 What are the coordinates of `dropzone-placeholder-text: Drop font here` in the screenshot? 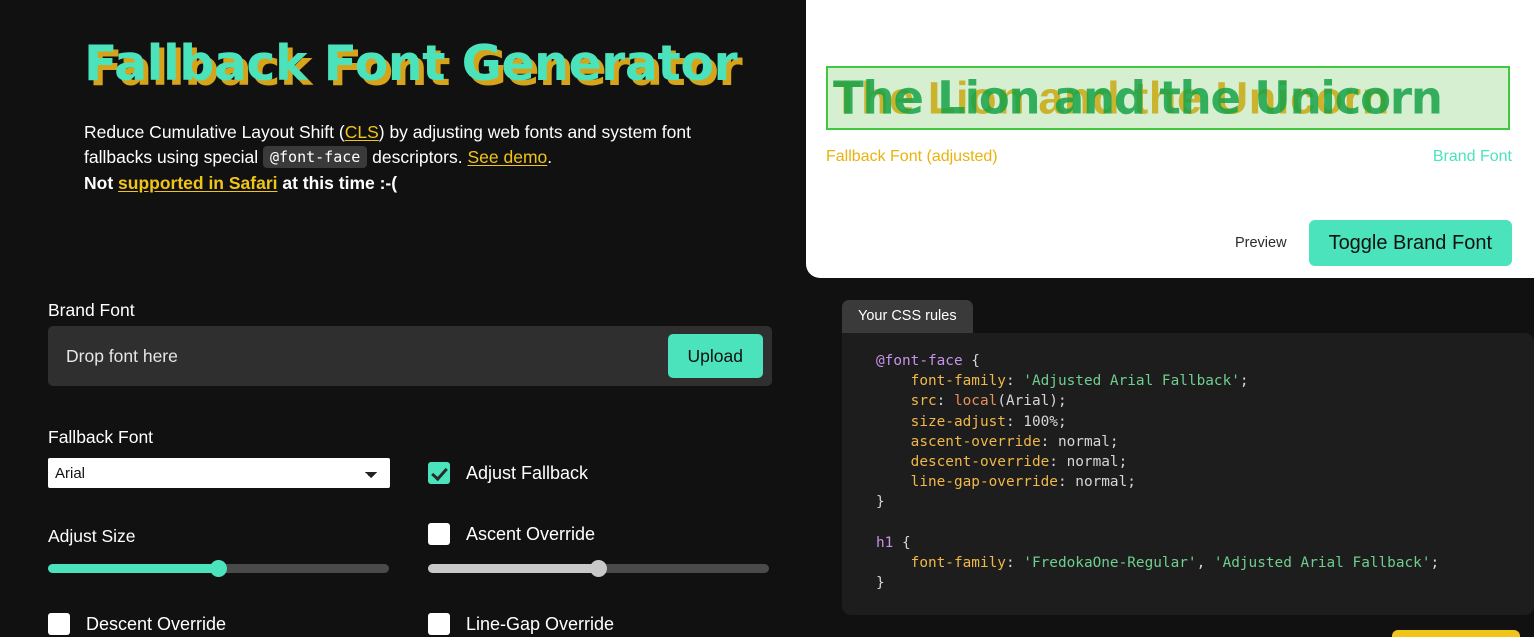 It's located at (122, 355).